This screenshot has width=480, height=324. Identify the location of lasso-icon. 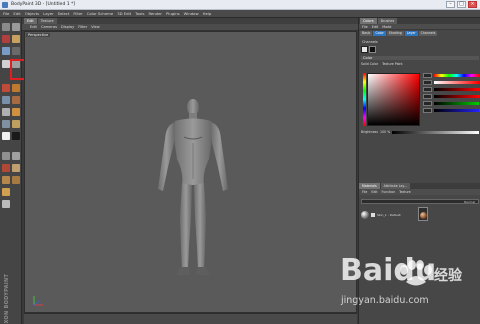
(16, 124).